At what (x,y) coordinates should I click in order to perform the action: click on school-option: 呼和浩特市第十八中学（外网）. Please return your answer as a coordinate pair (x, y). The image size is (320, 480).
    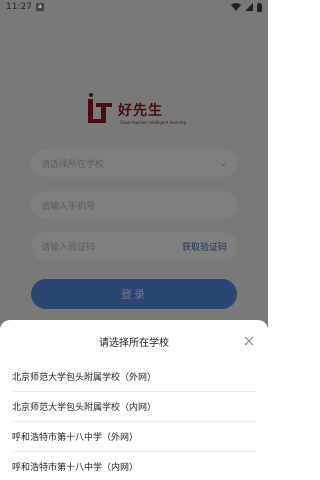
    Looking at the image, I should click on (134, 437).